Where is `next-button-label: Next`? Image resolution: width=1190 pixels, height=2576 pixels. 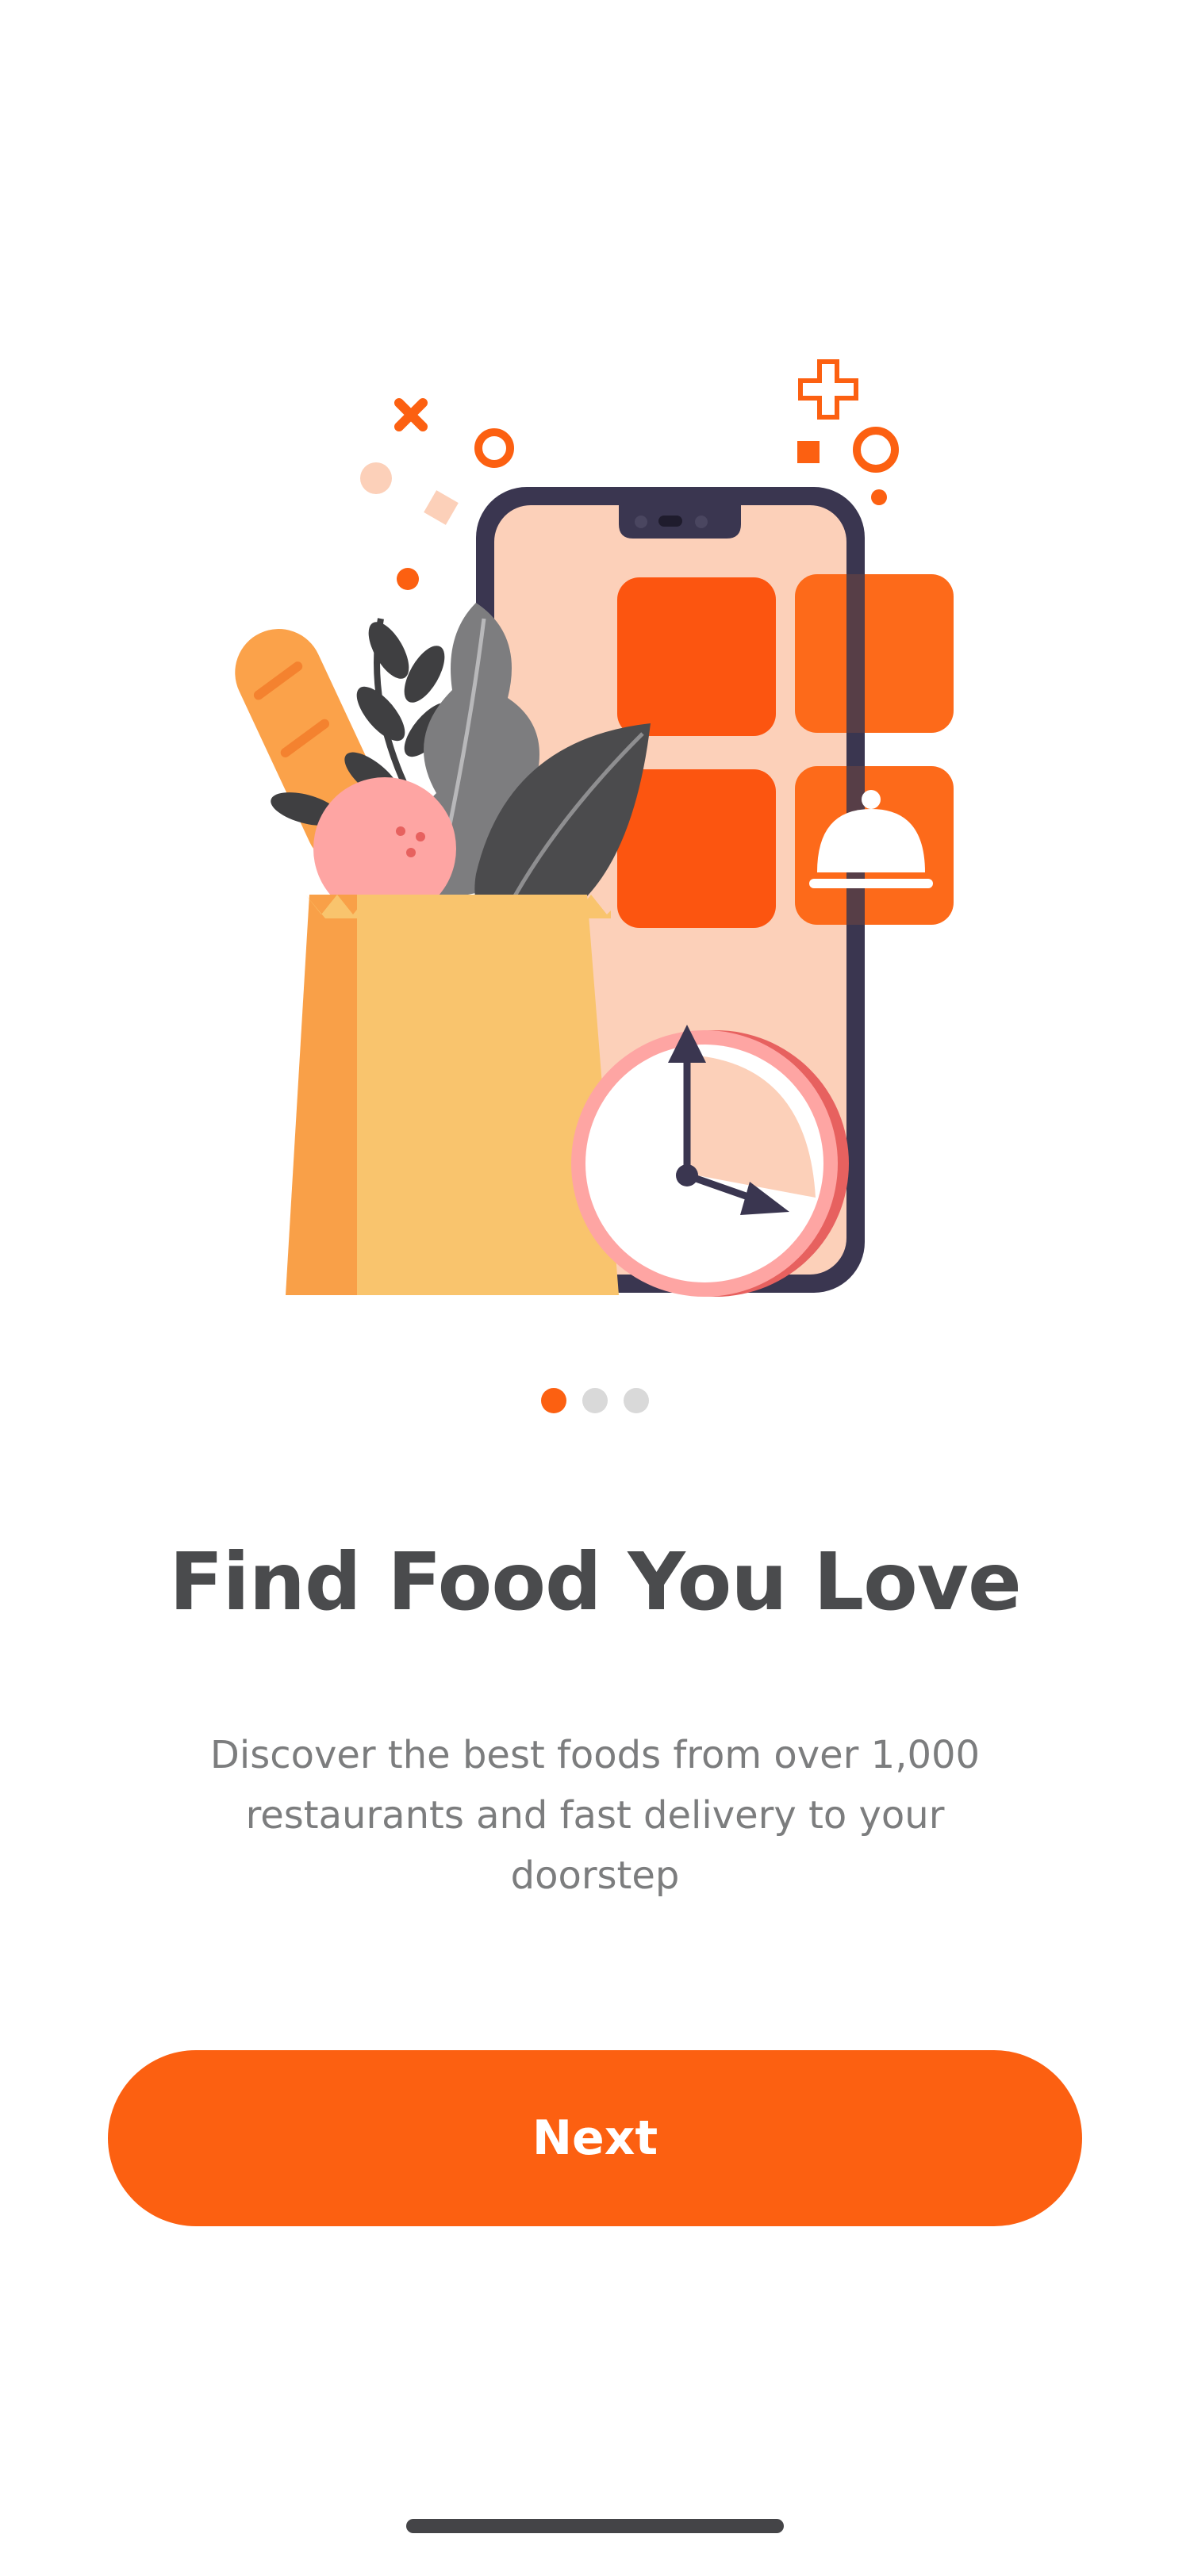 next-button-label: Next is located at coordinates (595, 2138).